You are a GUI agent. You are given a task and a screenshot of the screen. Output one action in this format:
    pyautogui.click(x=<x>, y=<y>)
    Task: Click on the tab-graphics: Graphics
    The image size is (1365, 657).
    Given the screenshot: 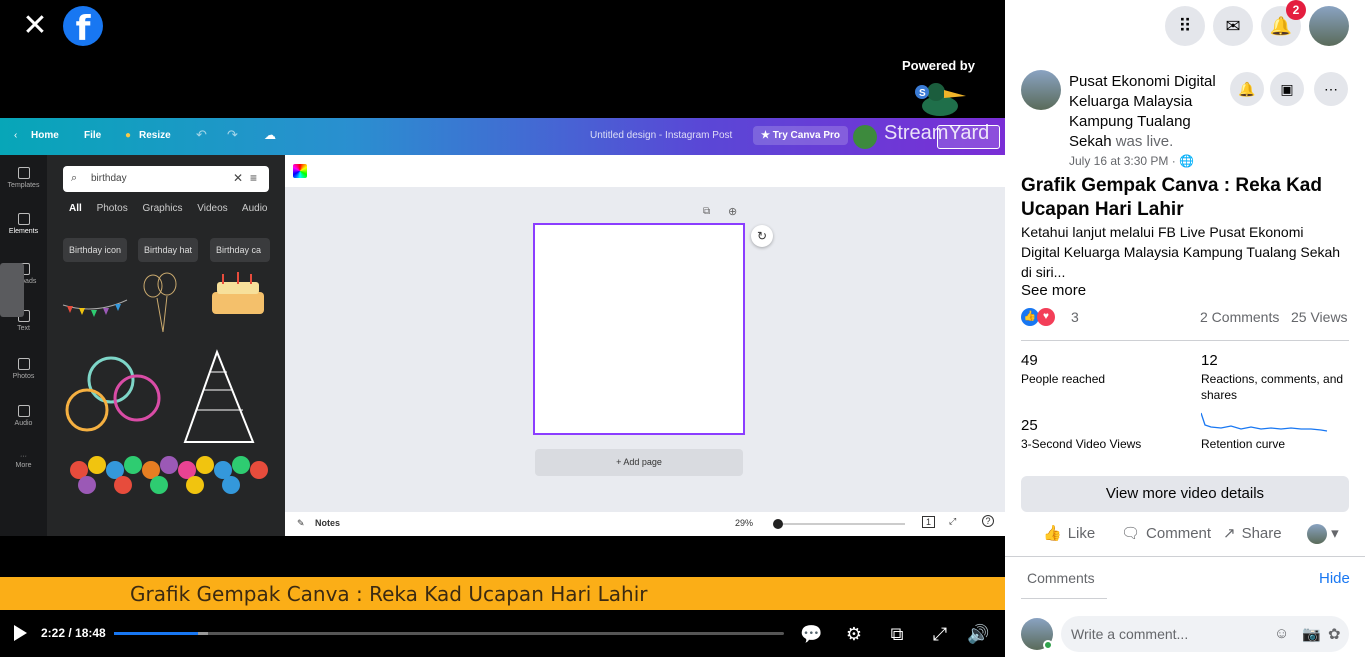 What is the action you would take?
    pyautogui.click(x=162, y=208)
    